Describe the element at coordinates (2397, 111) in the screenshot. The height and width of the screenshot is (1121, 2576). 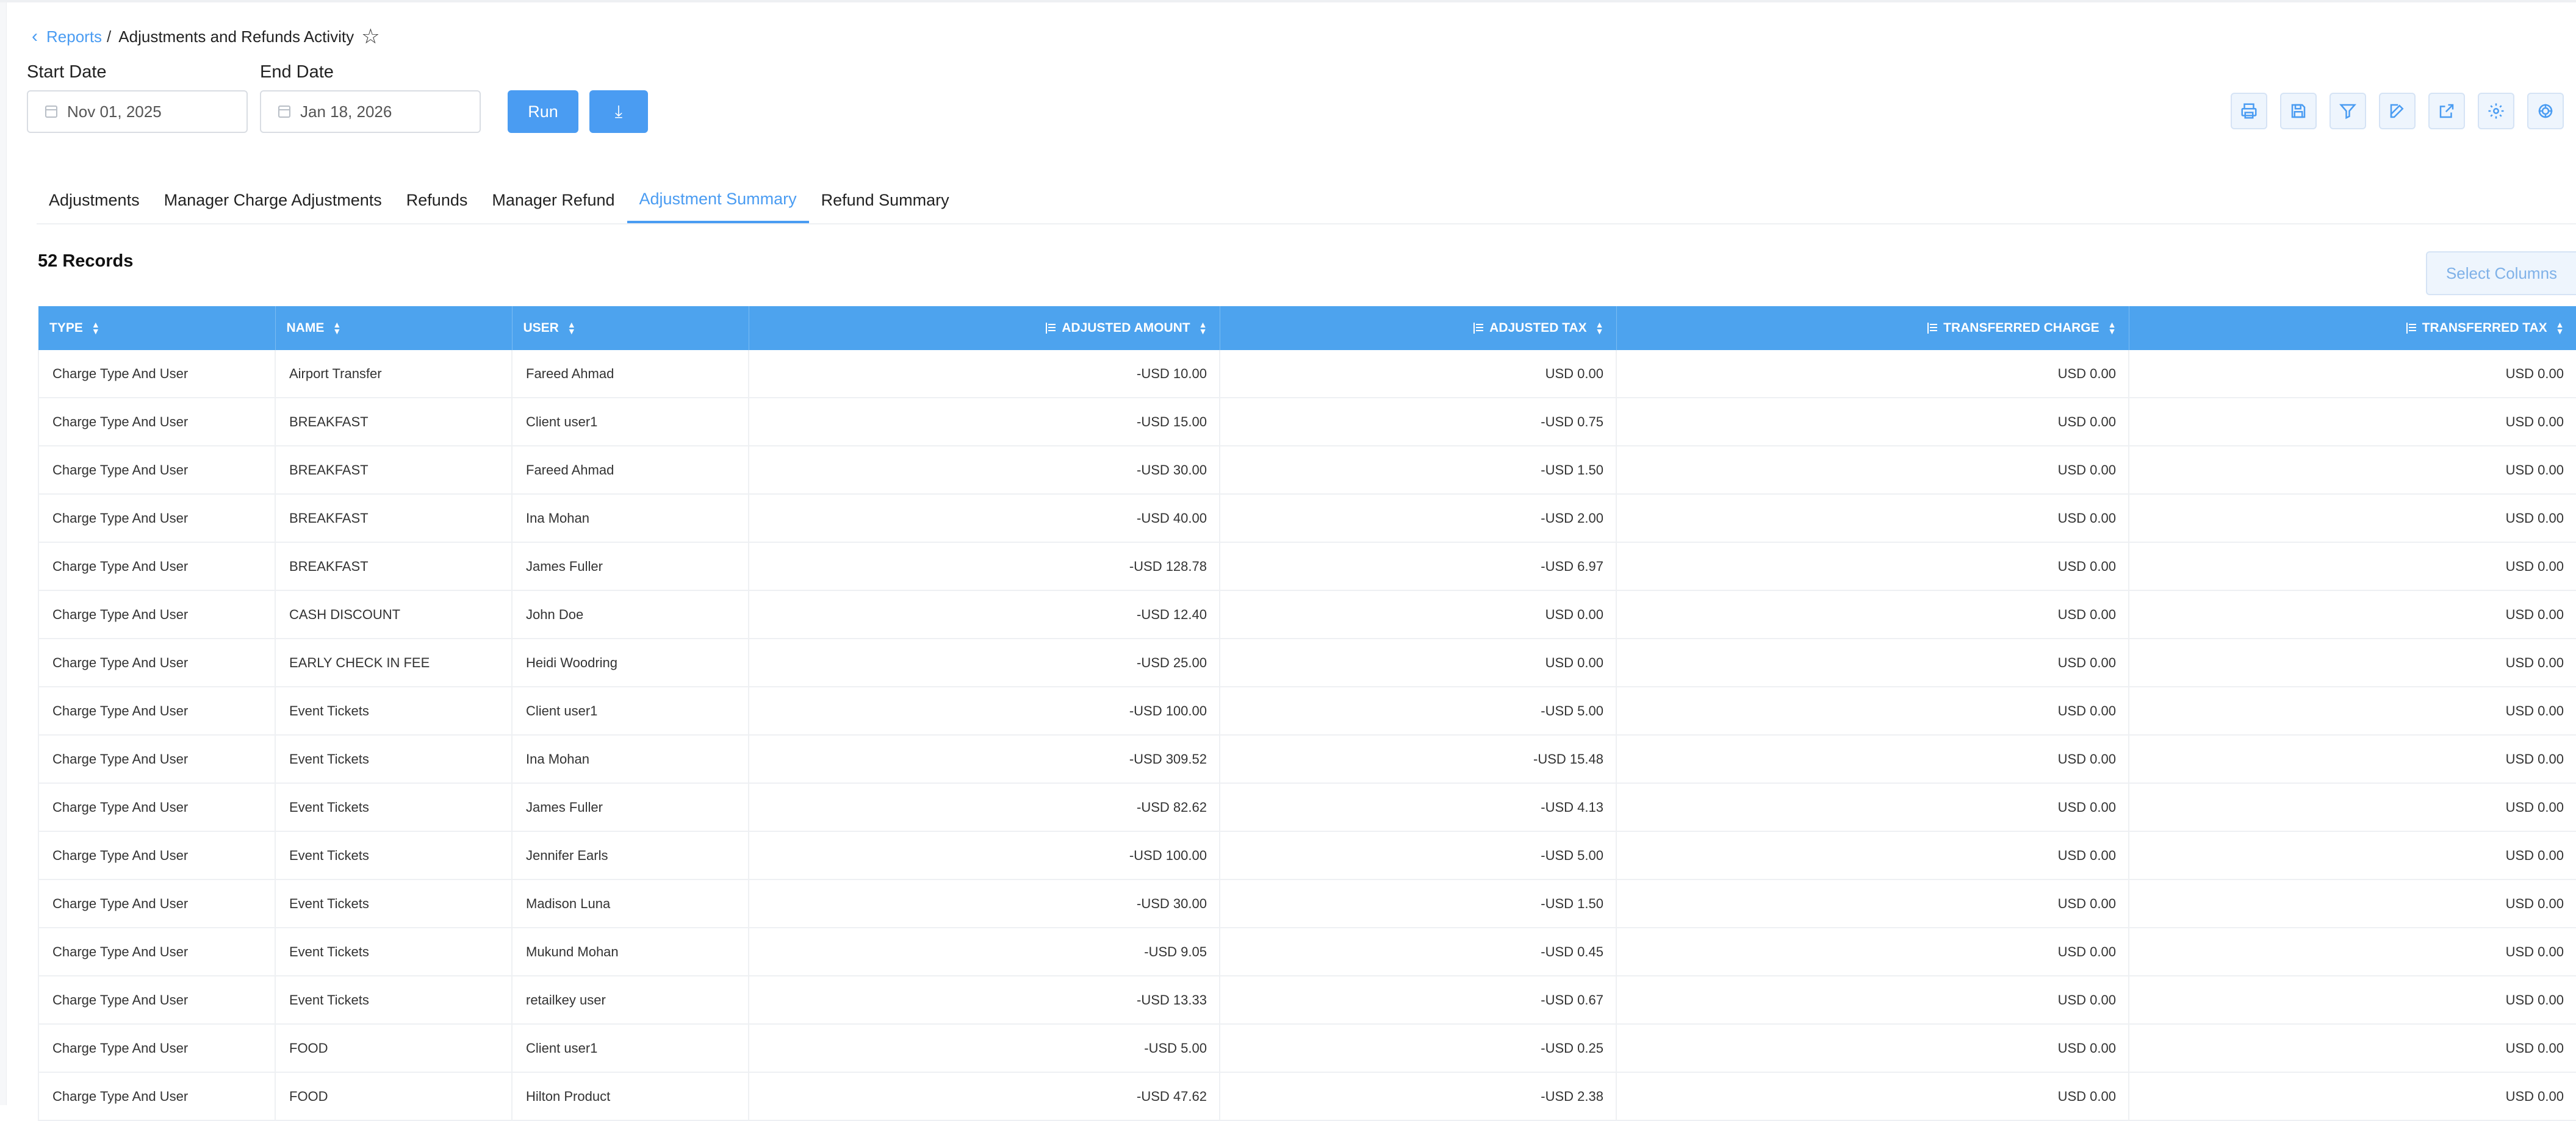
I see `edit-button` at that location.